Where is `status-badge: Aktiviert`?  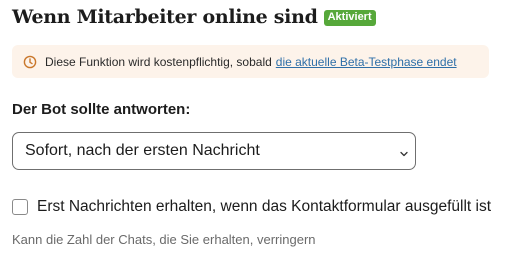
status-badge: Aktiviert is located at coordinates (349, 18).